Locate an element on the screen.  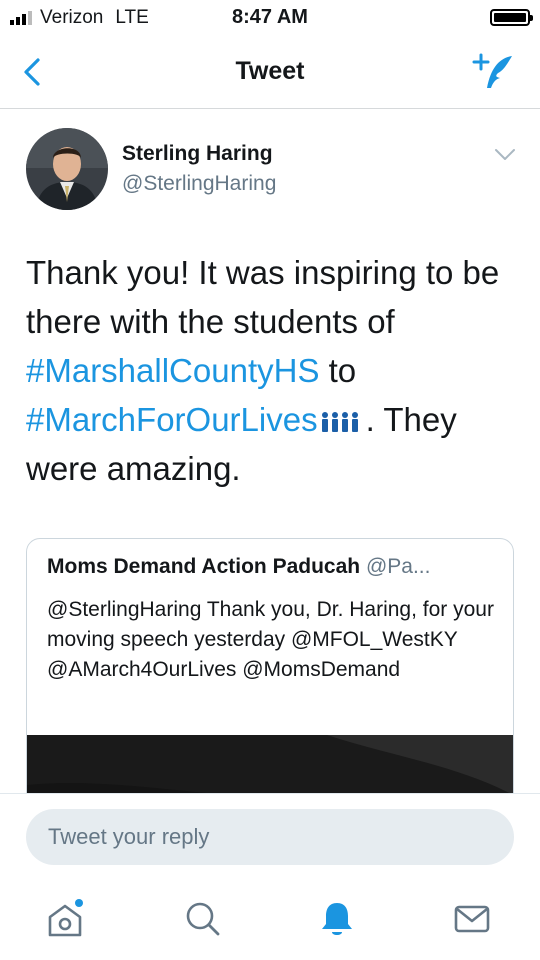
tab-search is located at coordinates (203, 919).